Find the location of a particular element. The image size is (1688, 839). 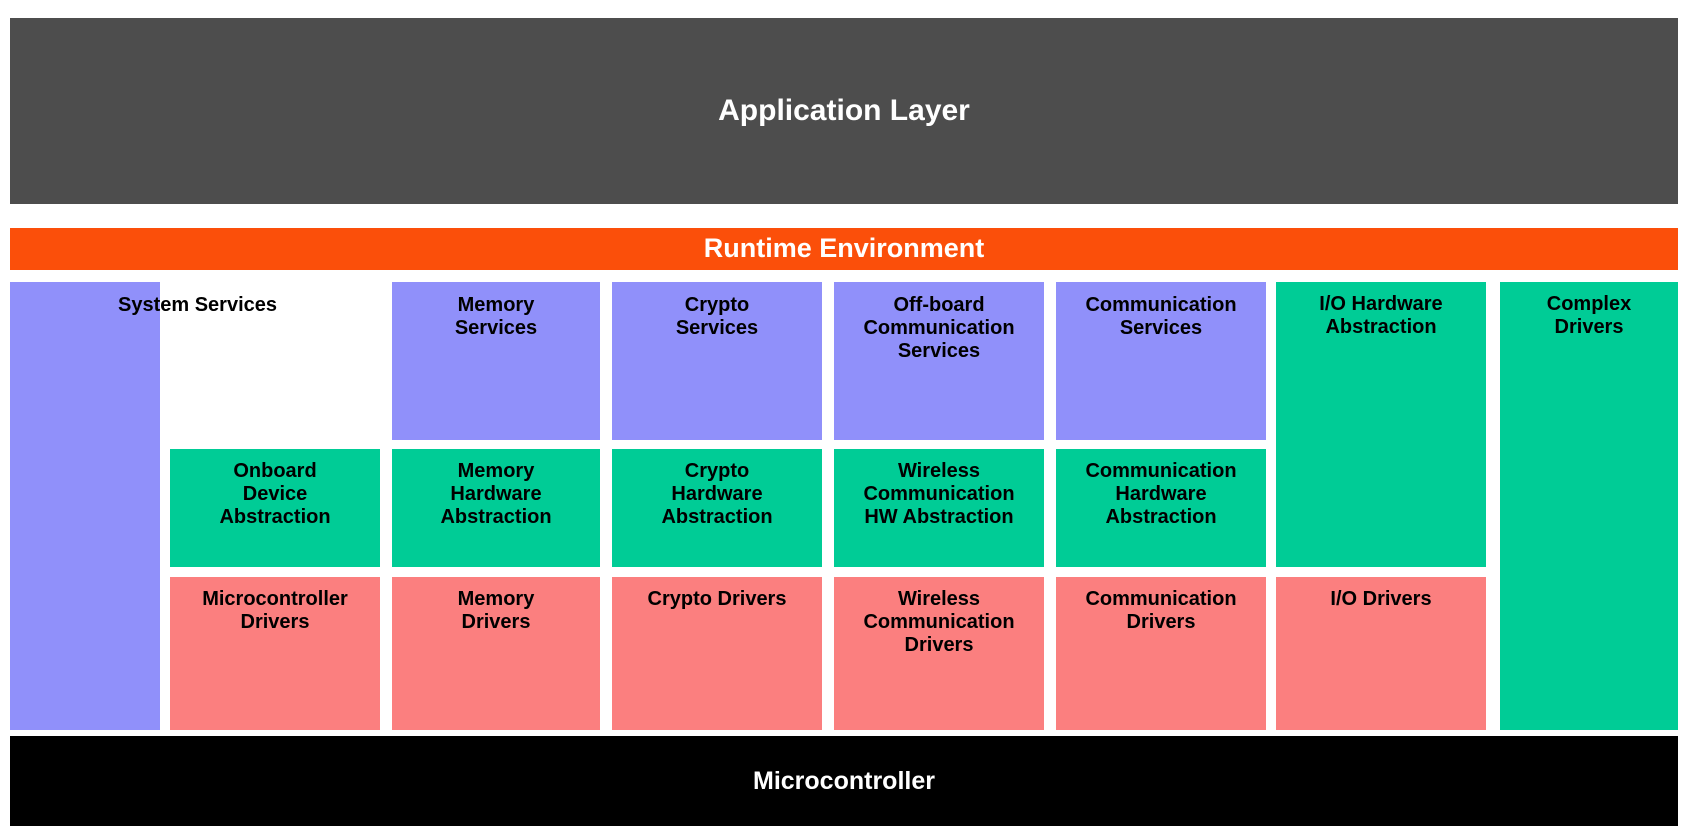

block-crypto-drivers: Crypto Drivers is located at coordinates (717, 653).